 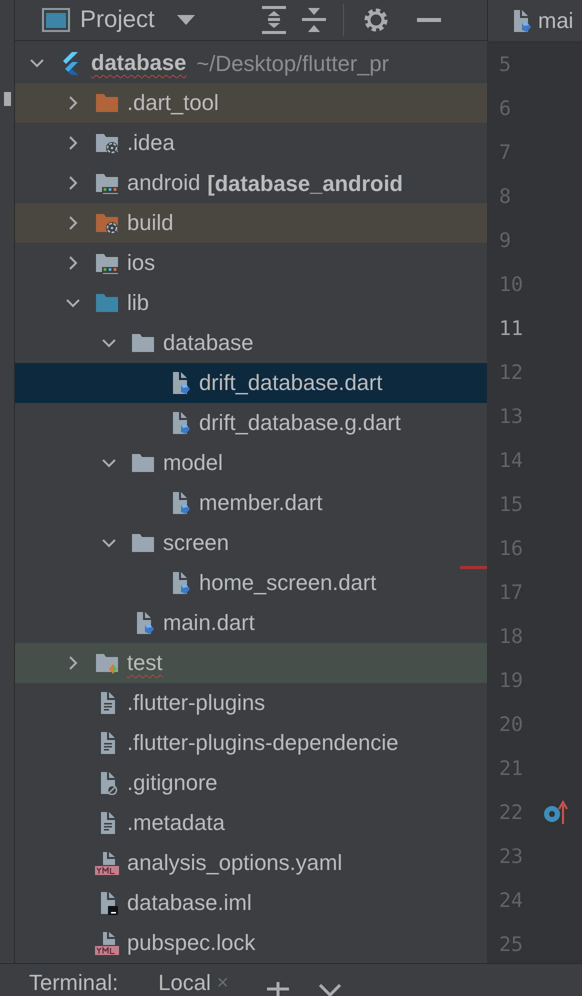 What do you see at coordinates (511, 328) in the screenshot?
I see `line-number: 11` at bounding box center [511, 328].